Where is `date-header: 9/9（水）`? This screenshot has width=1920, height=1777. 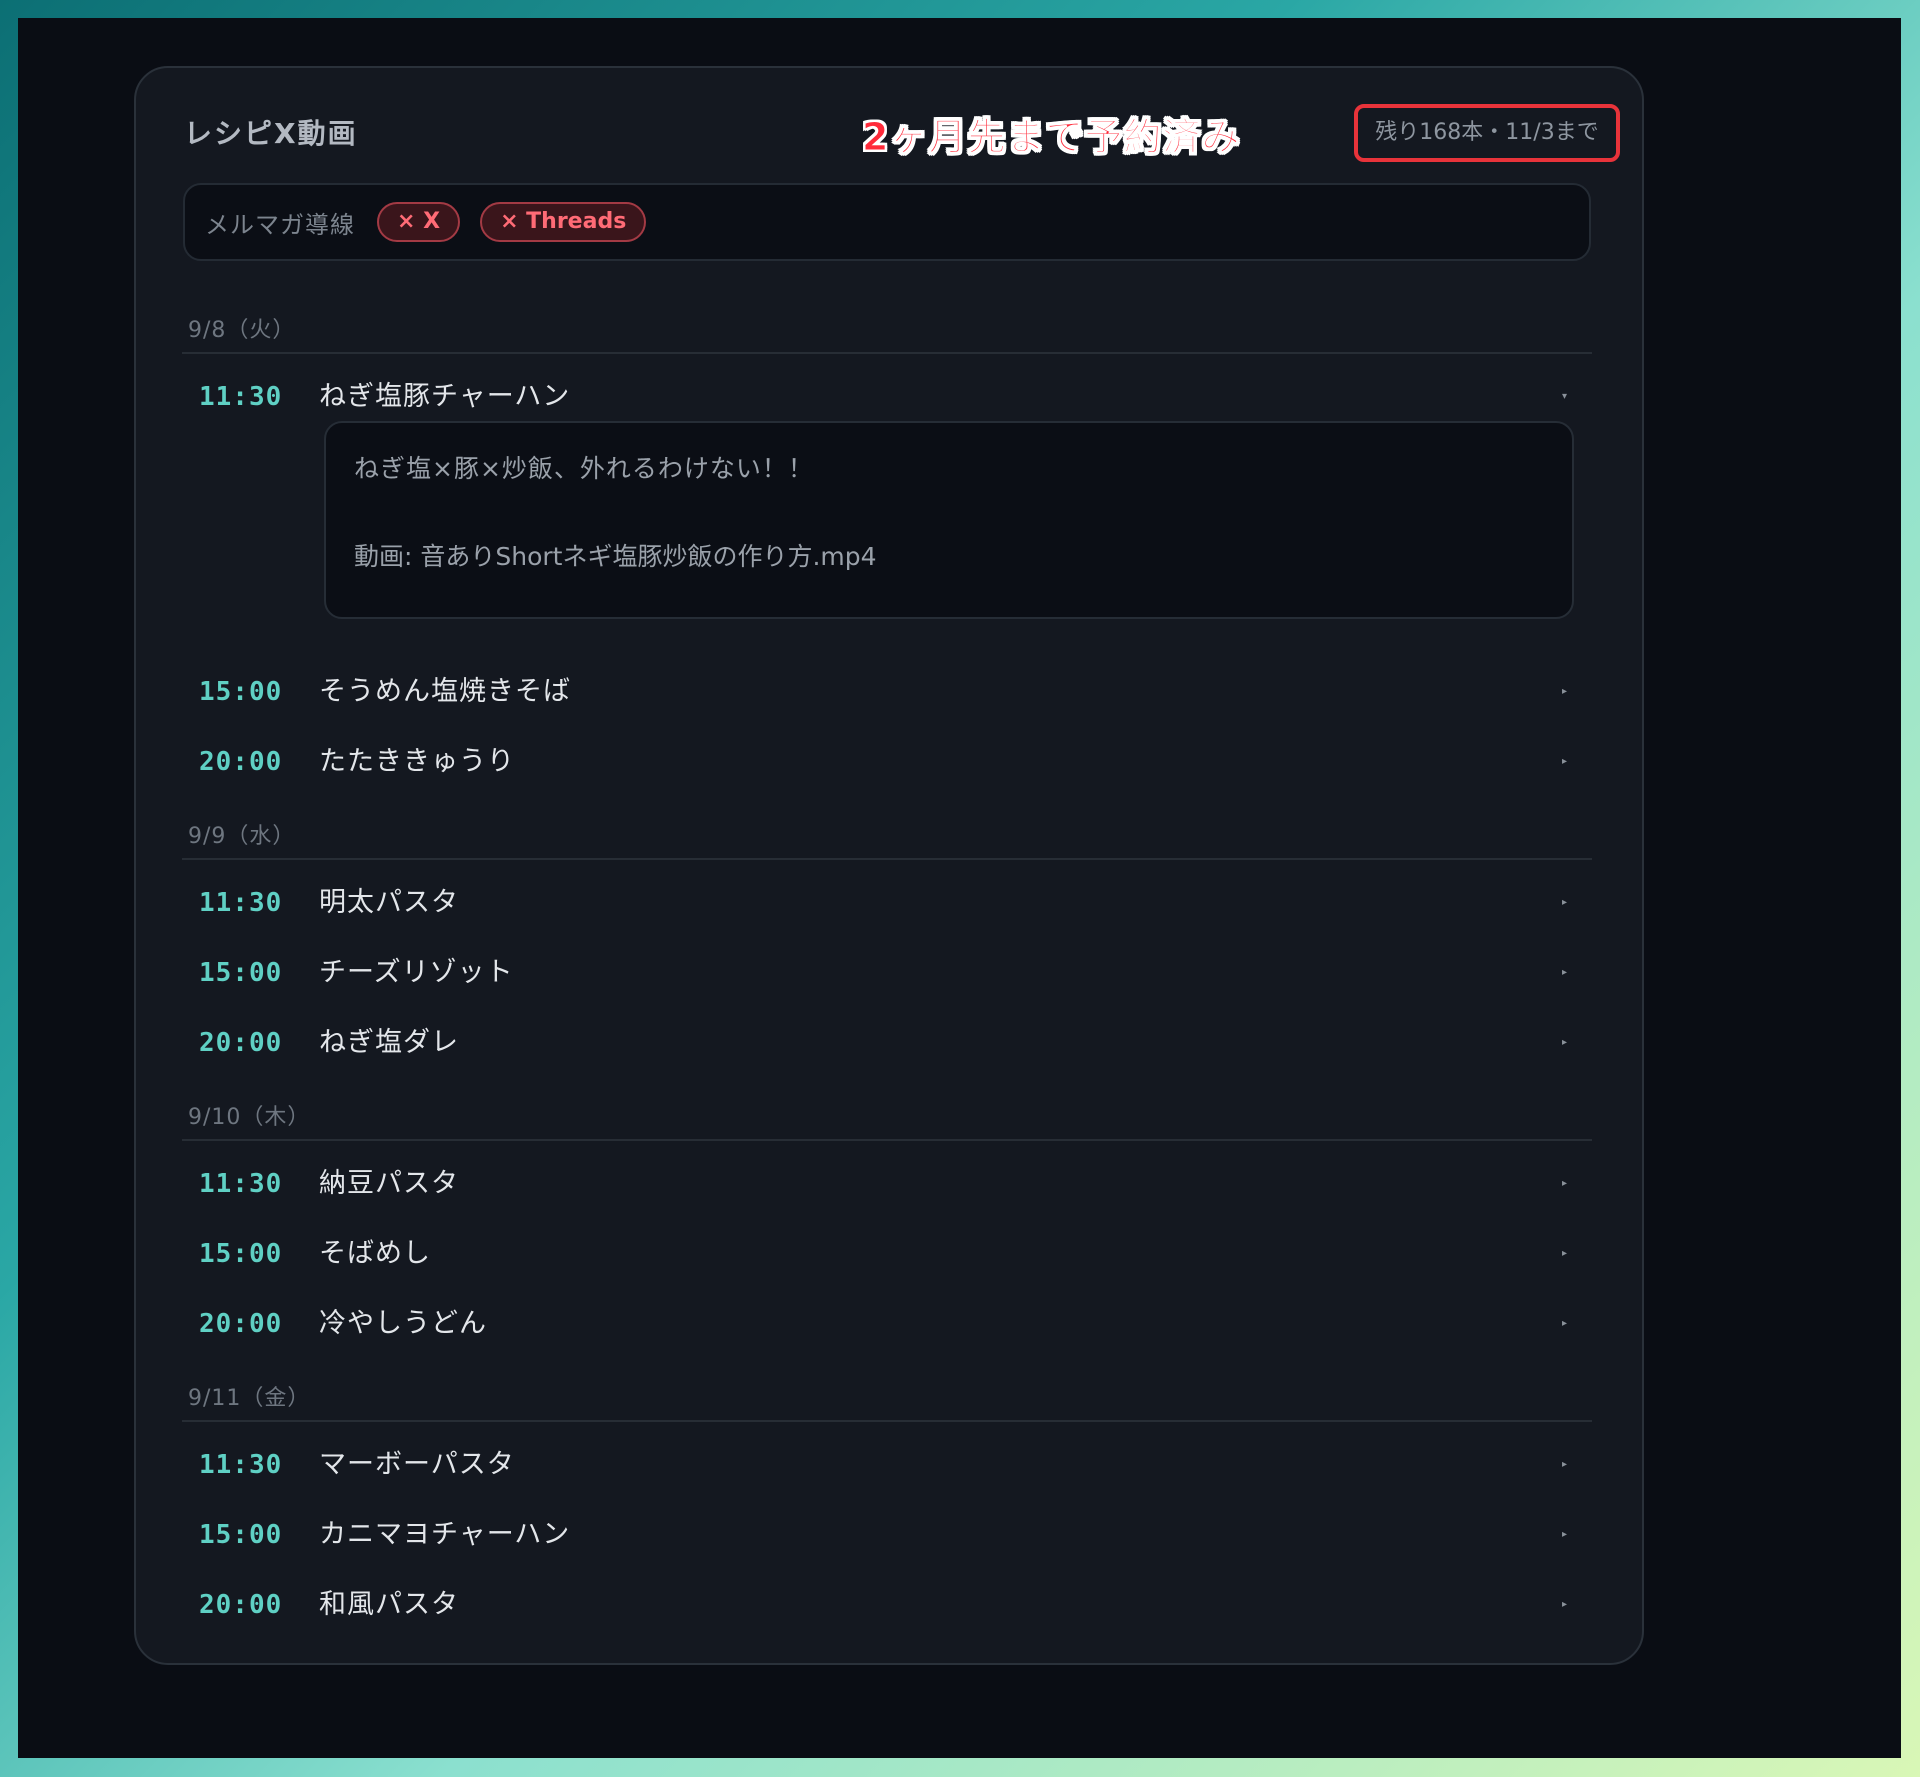 date-header: 9/9（水） is located at coordinates (242, 836).